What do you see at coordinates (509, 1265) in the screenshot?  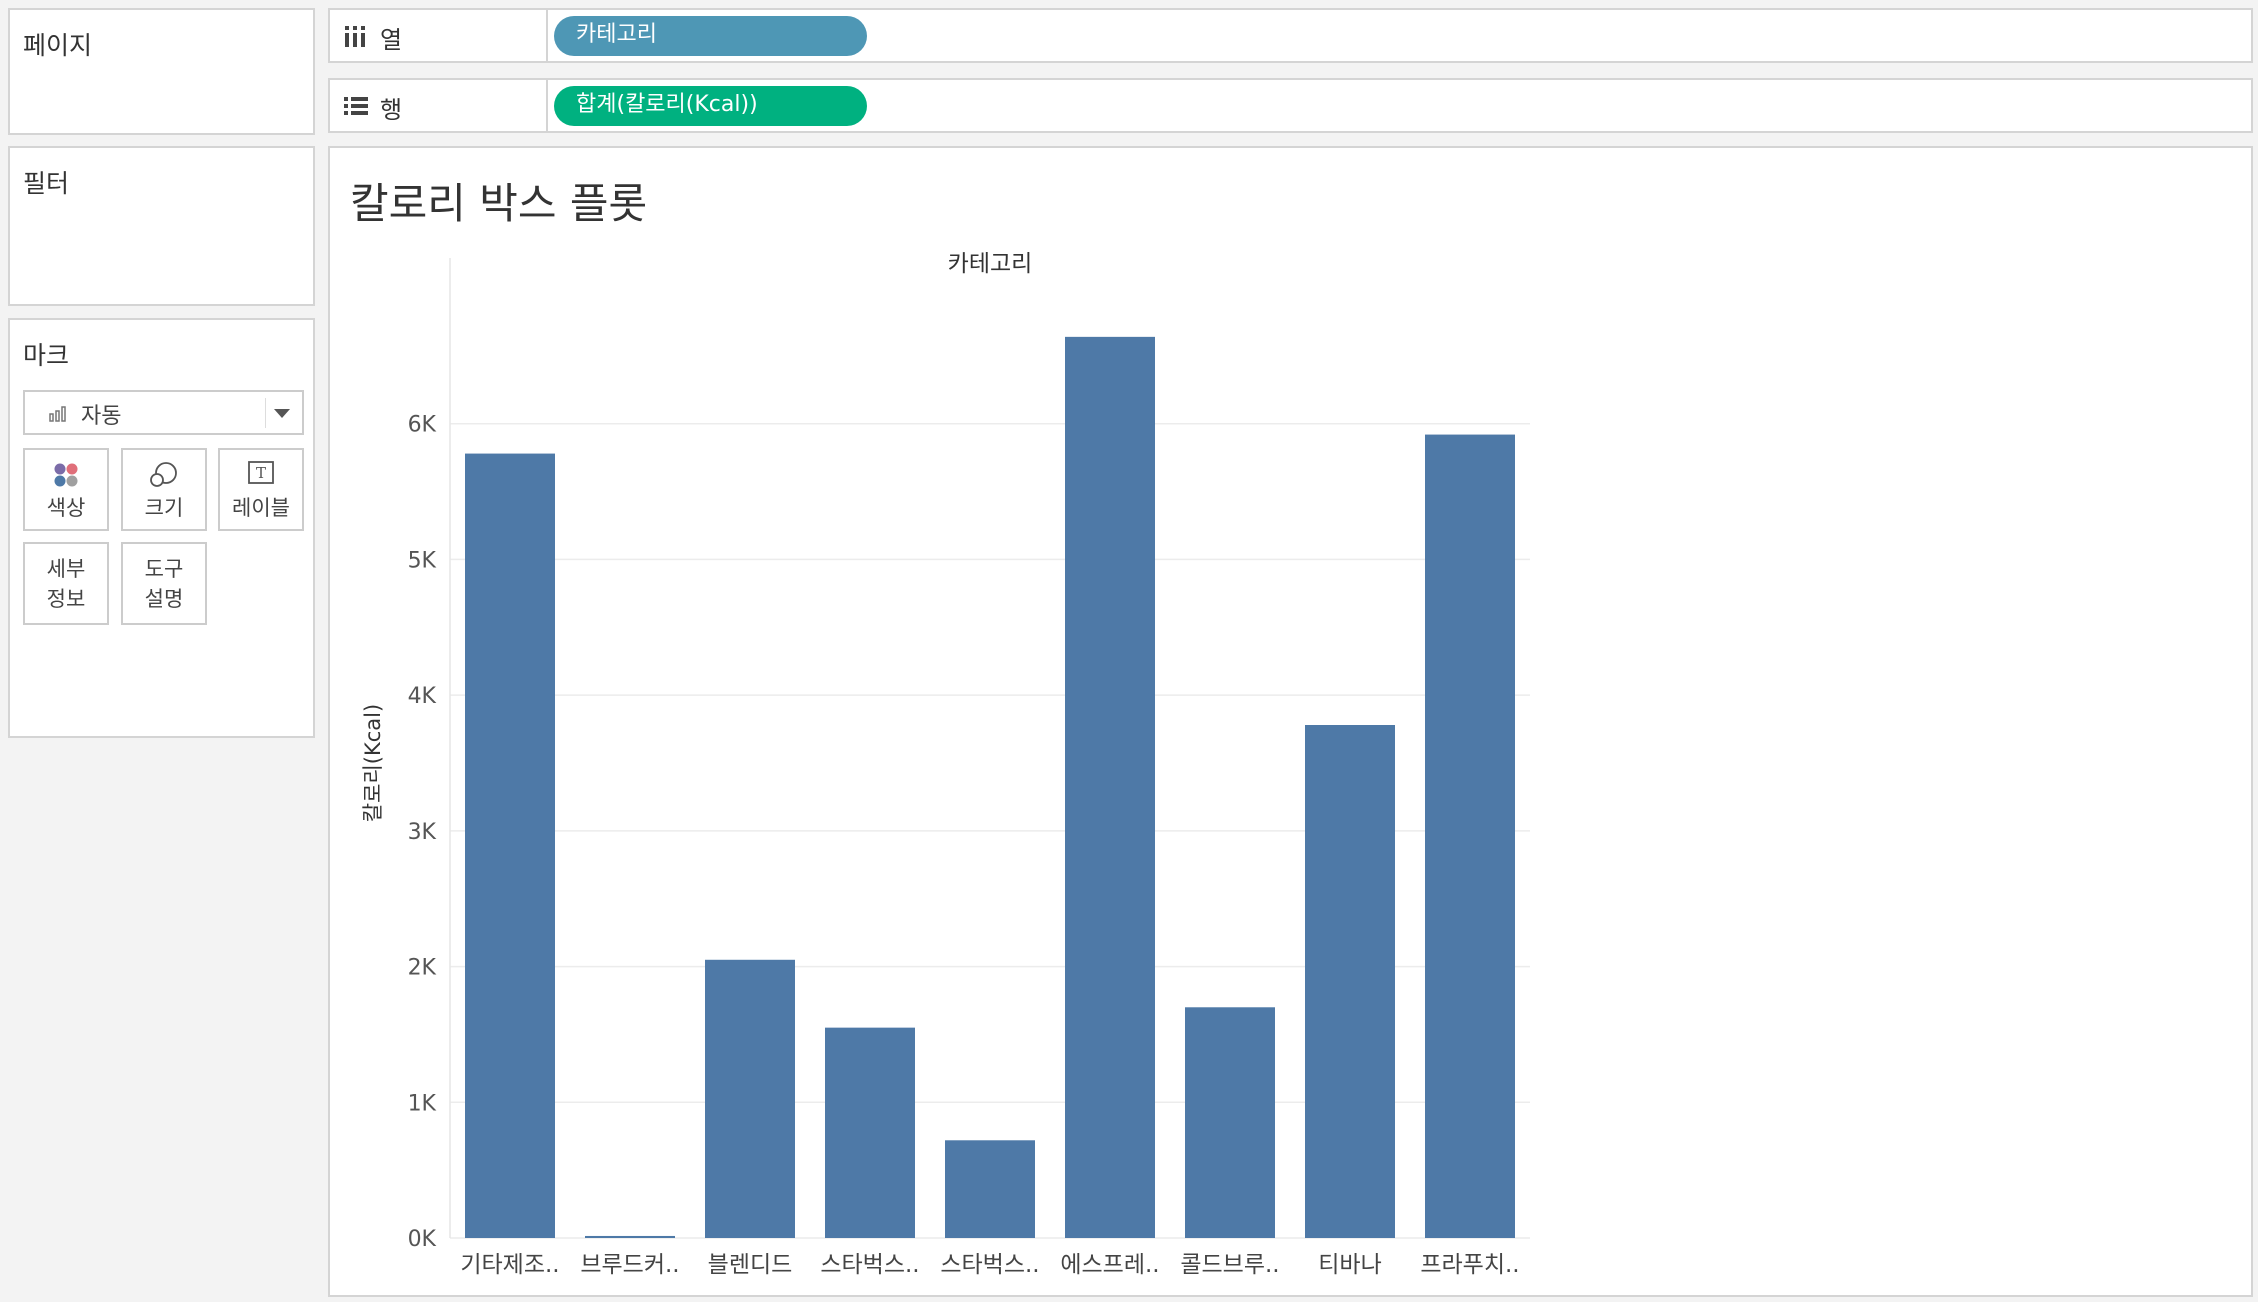 I see `x-tick-label: 기타제조..` at bounding box center [509, 1265].